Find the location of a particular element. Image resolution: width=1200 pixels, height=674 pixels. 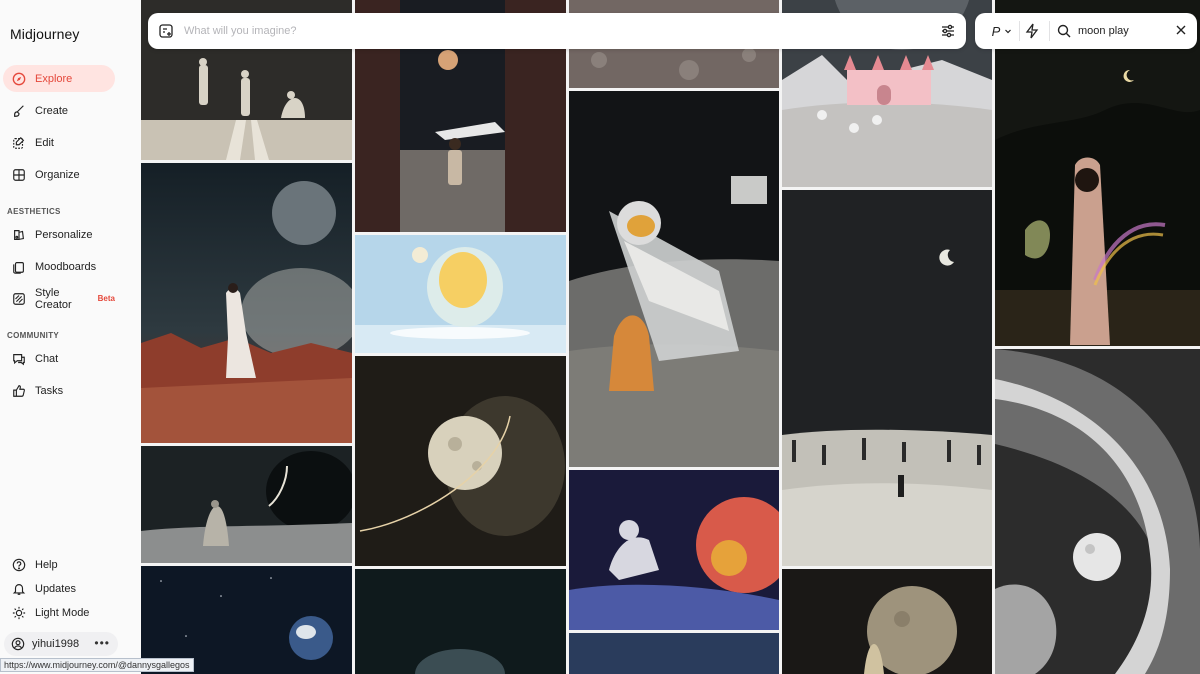

palette-icon is located at coordinates (19, 235).